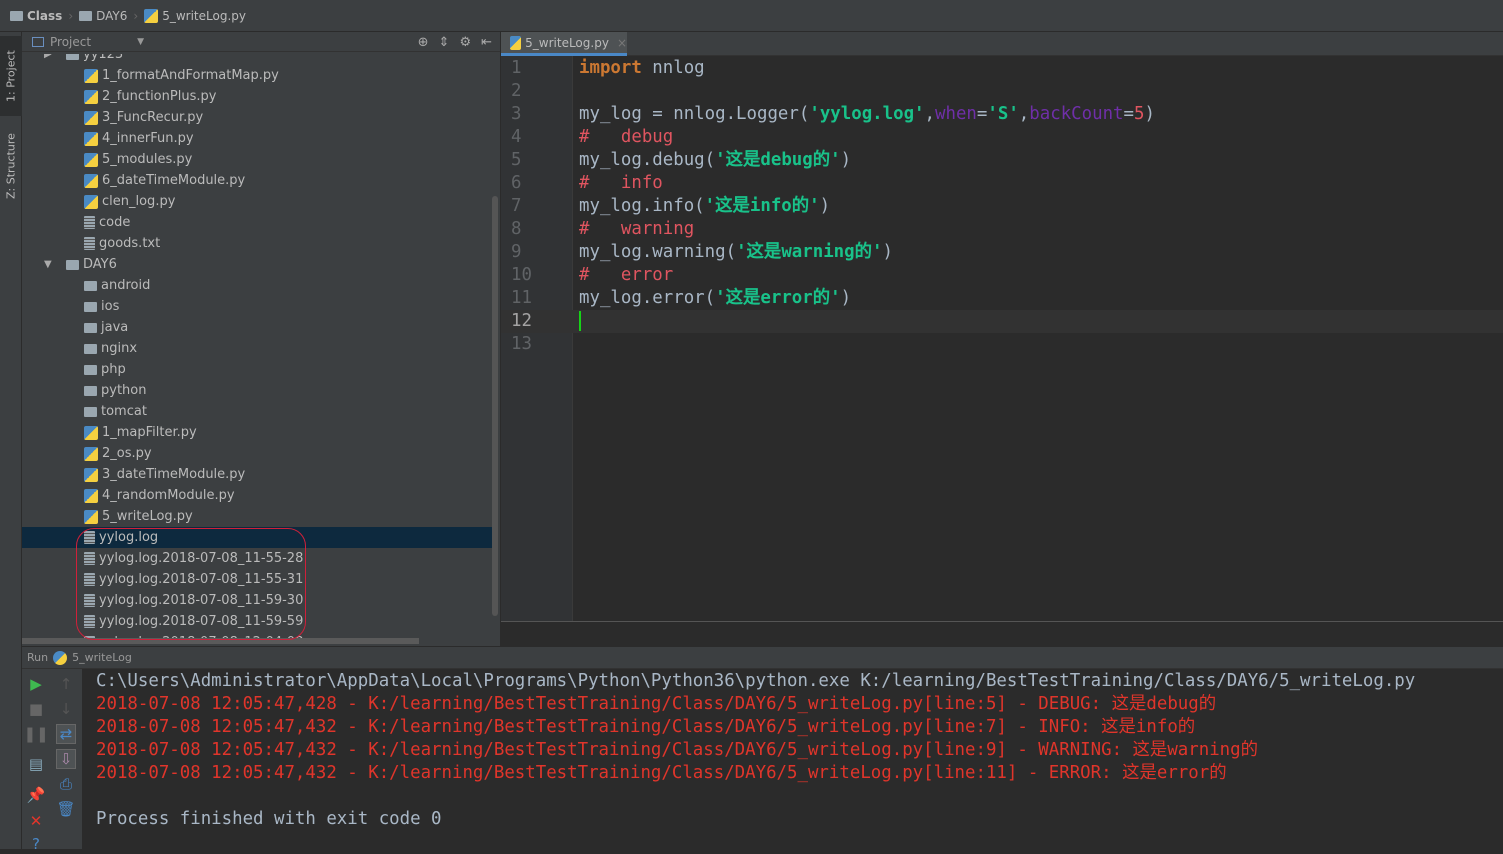  I want to click on code-line: 1 import nnlog, so click(1002, 68).